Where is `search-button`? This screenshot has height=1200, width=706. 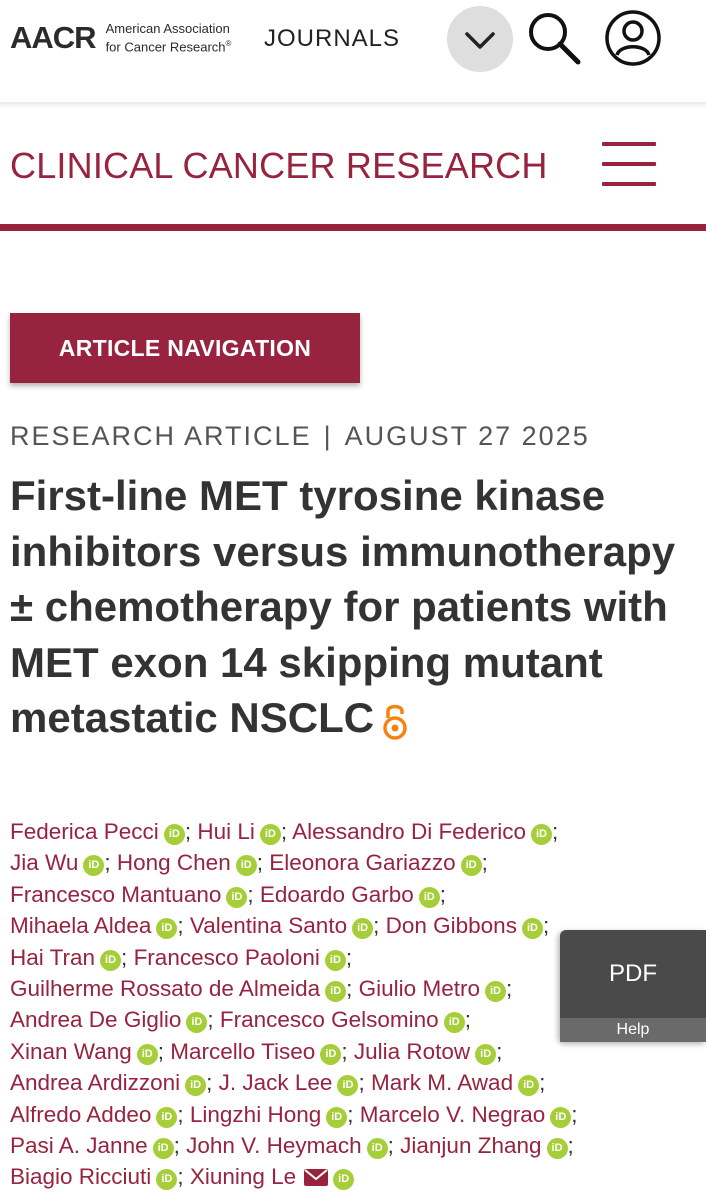
search-button is located at coordinates (554, 38).